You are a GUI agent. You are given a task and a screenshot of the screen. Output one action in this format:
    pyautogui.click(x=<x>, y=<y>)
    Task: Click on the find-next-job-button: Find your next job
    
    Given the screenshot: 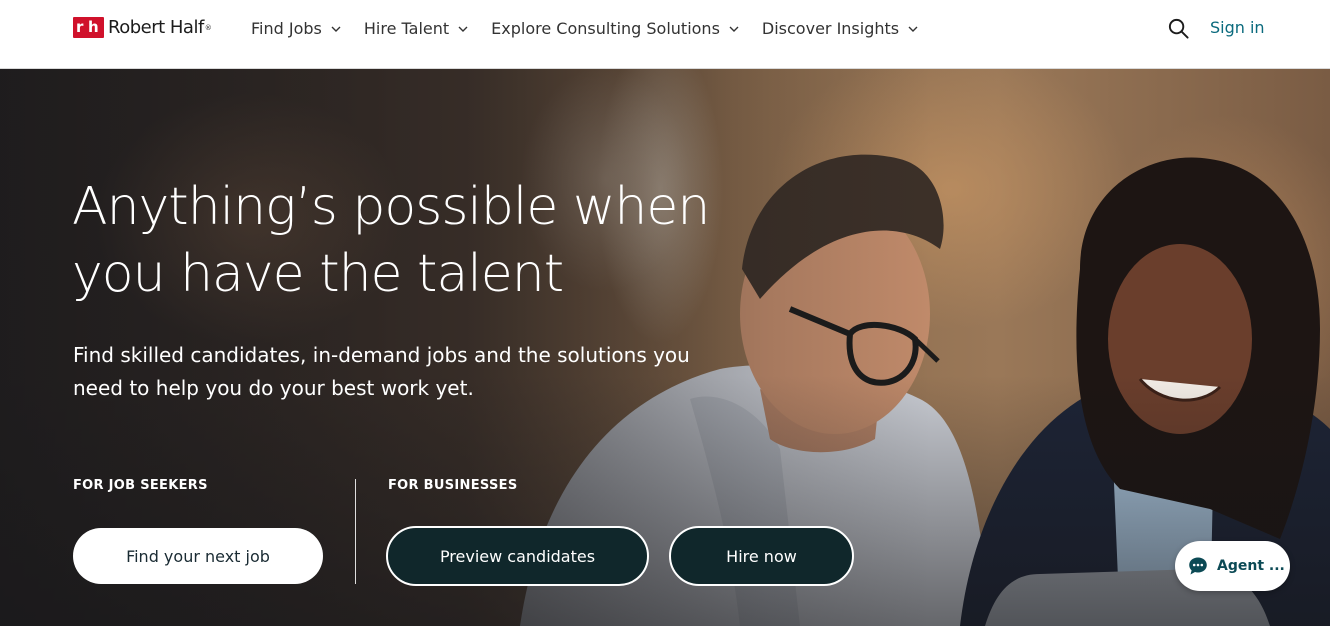 What is the action you would take?
    pyautogui.click(x=198, y=556)
    